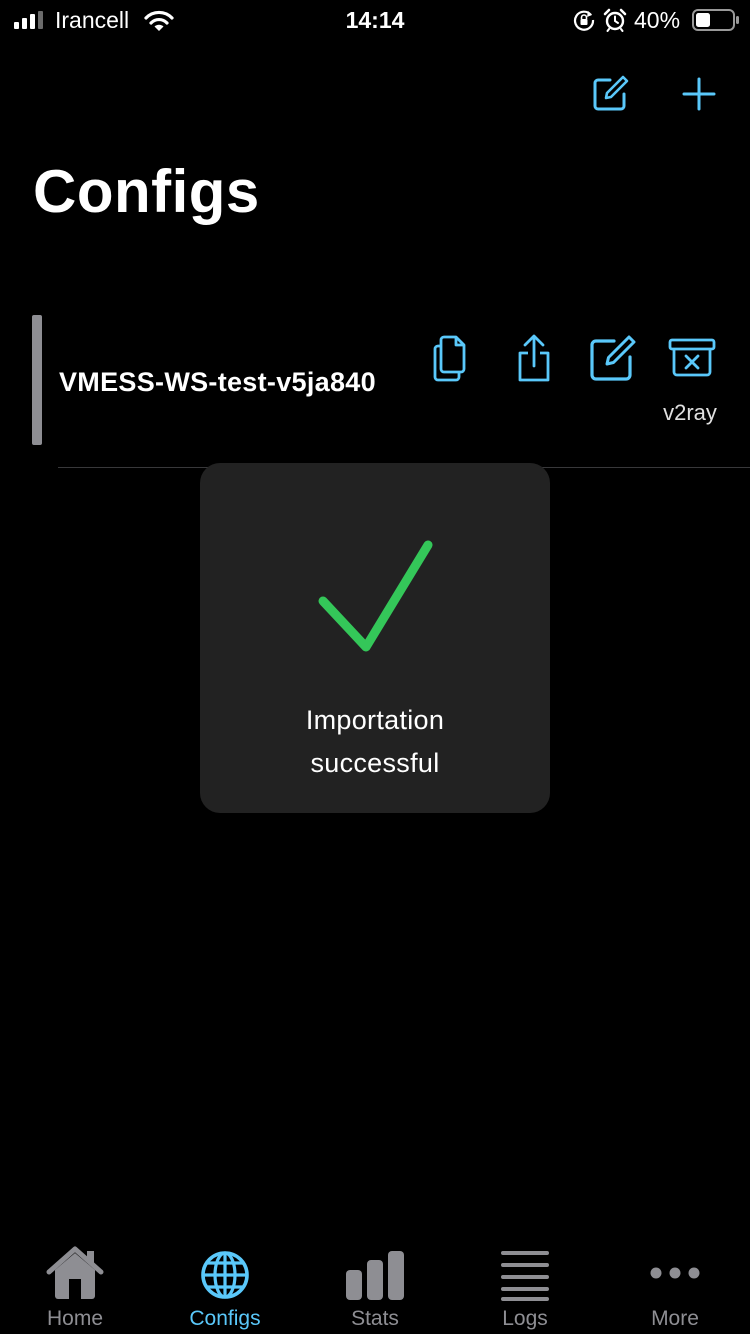  I want to click on house-icon, so click(75, 1272).